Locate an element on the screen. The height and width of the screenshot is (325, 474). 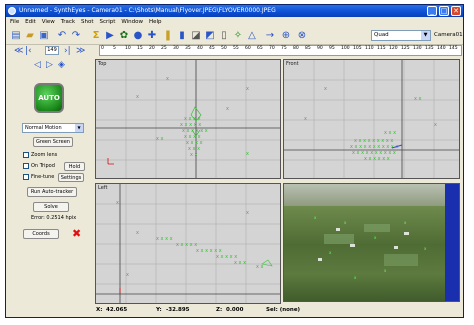
sigma-icon: Σ is located at coordinates (96, 36).